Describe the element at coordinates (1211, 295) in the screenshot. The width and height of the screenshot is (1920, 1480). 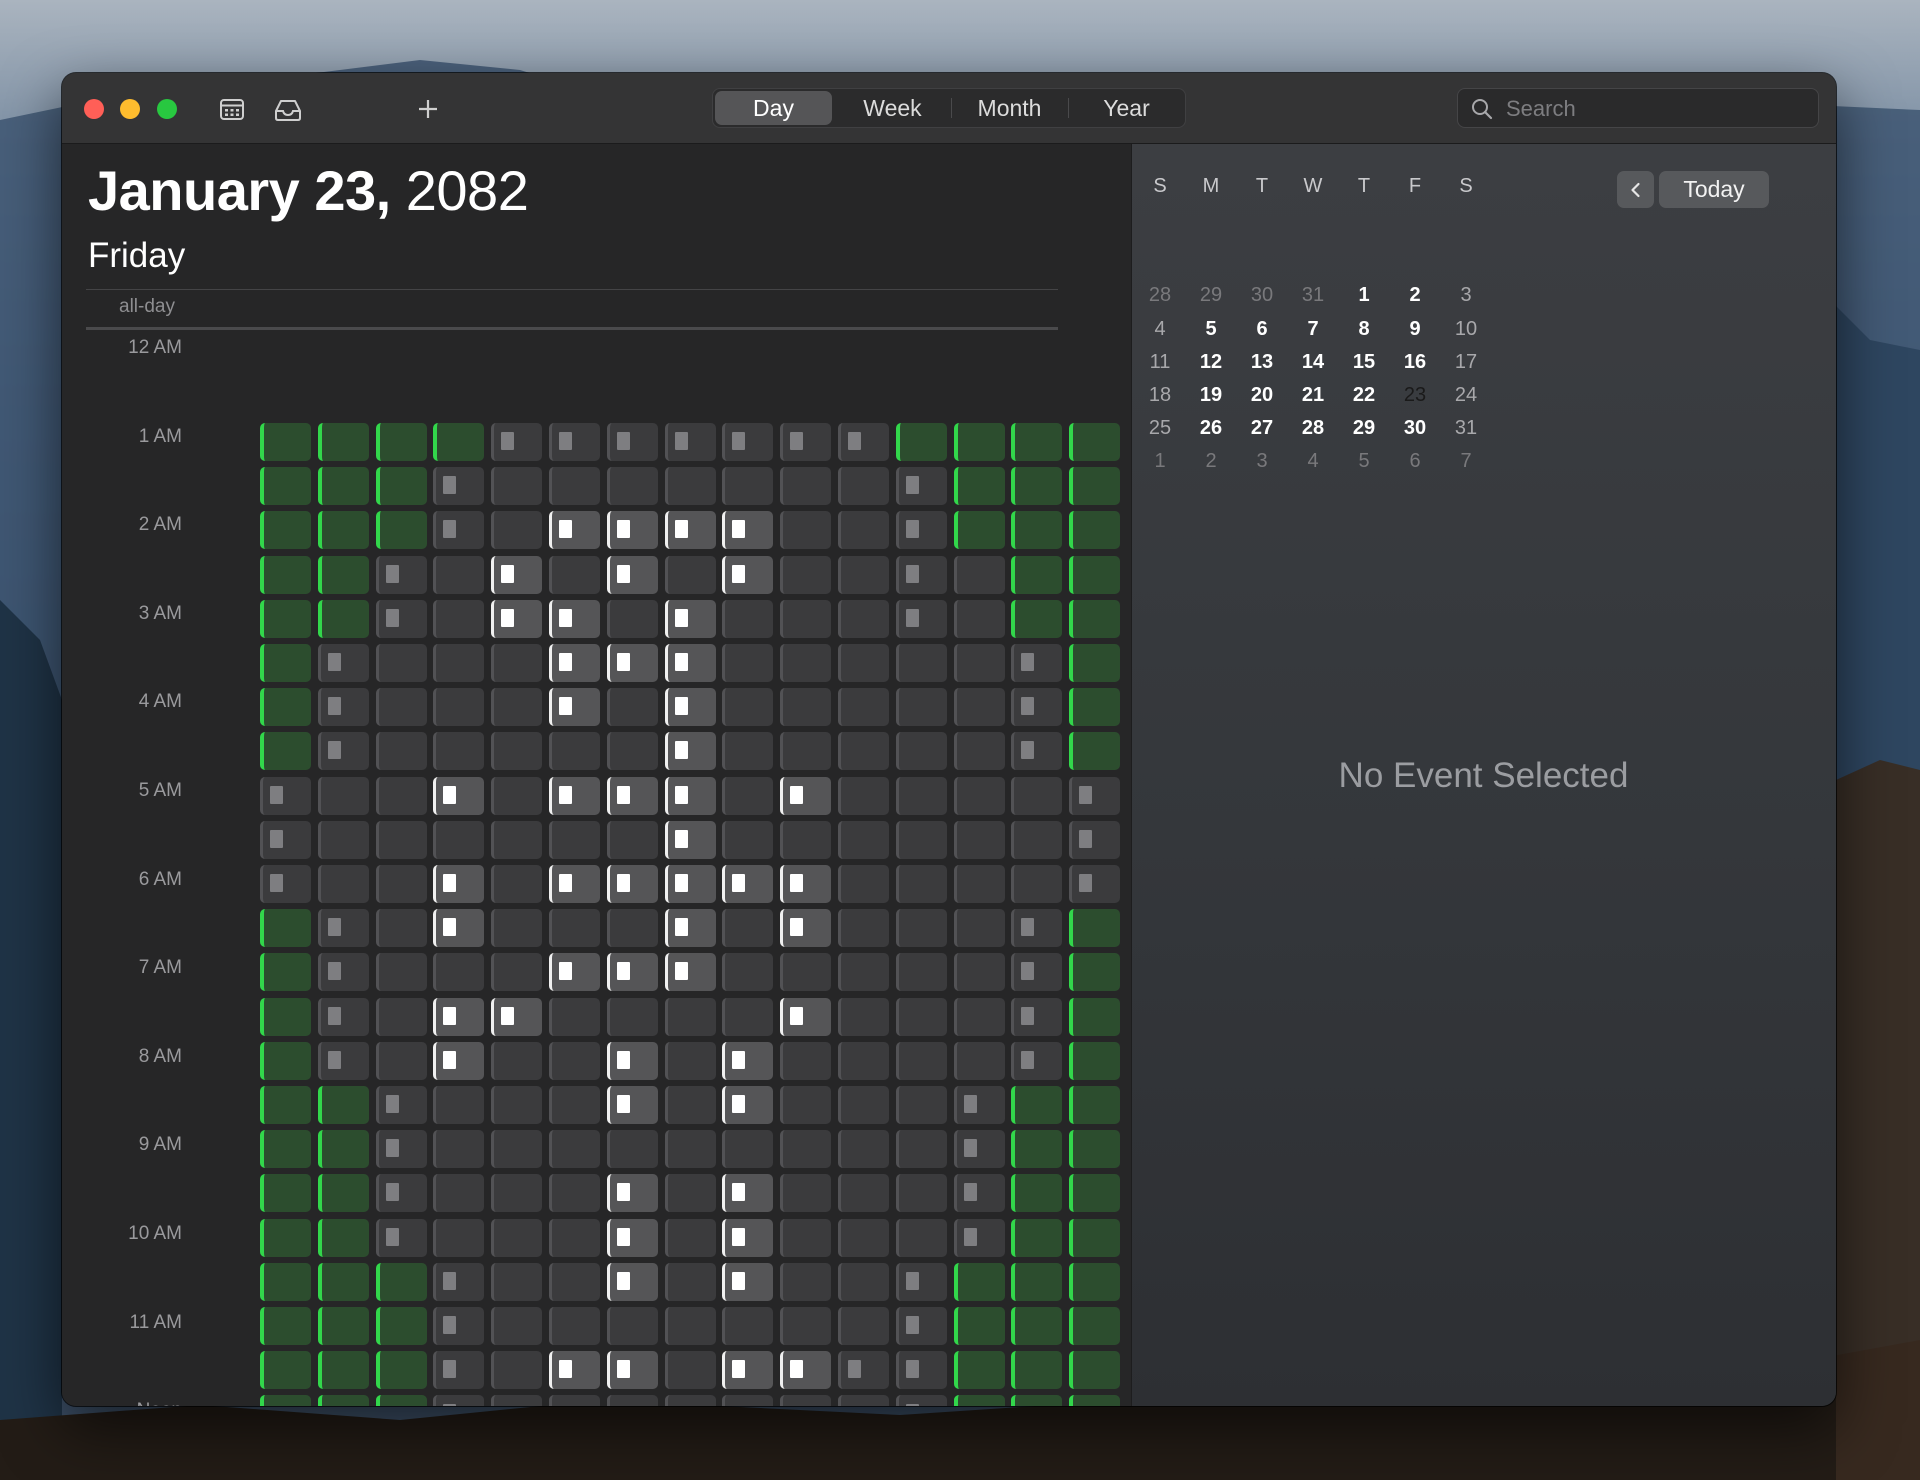
I see `mini-calendar-day: 29` at that location.